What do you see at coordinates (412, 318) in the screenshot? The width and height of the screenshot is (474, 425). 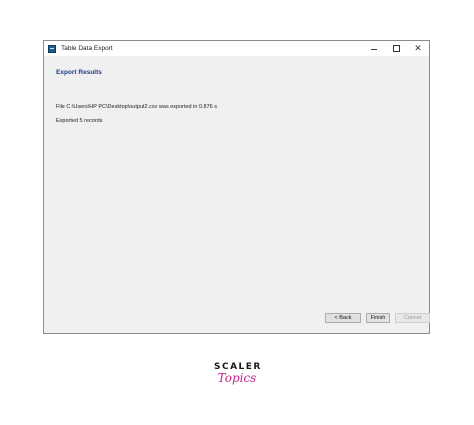 I see `cancel-button: Cancel` at bounding box center [412, 318].